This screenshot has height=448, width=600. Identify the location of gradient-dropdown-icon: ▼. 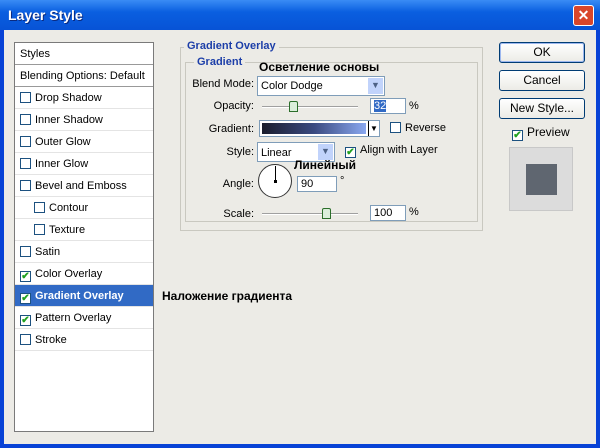
(373, 128).